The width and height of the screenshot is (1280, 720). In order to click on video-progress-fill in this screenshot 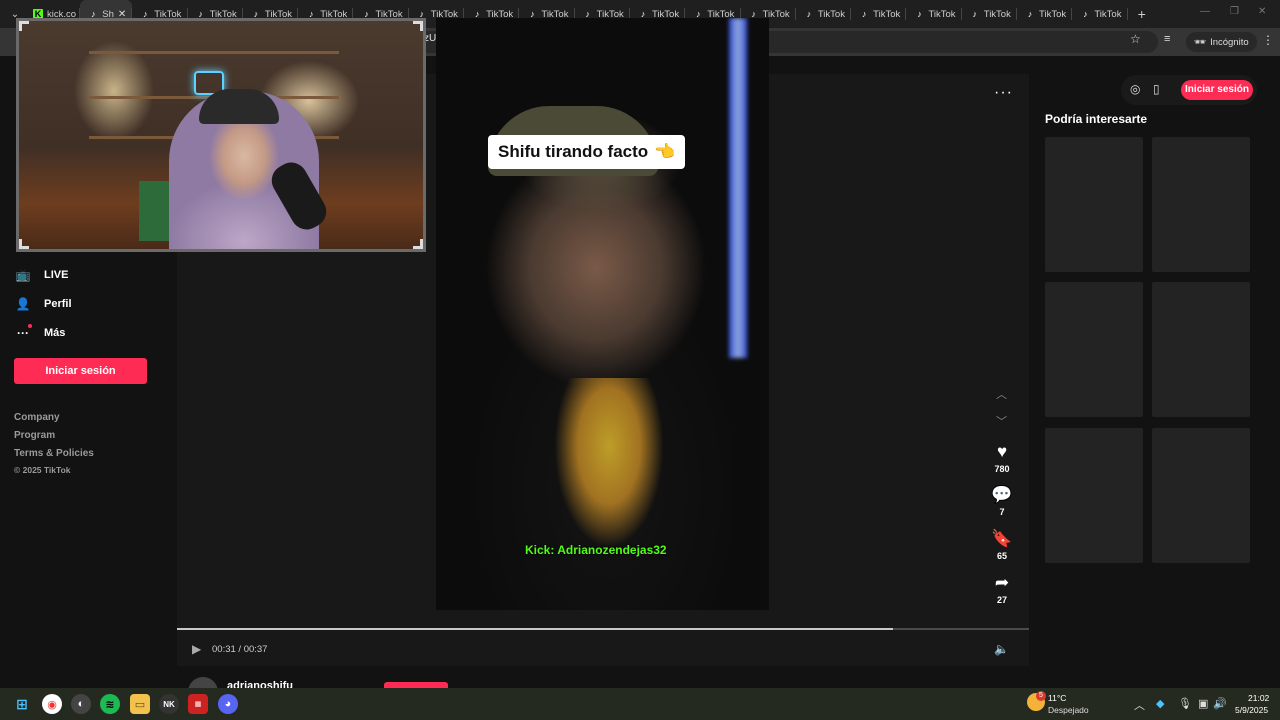, I will do `click(535, 629)`.